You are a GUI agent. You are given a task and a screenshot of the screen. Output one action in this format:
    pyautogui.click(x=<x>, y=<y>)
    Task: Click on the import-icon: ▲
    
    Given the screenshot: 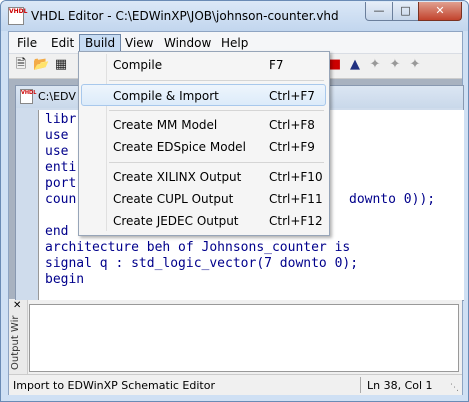 What is the action you would take?
    pyautogui.click(x=355, y=65)
    